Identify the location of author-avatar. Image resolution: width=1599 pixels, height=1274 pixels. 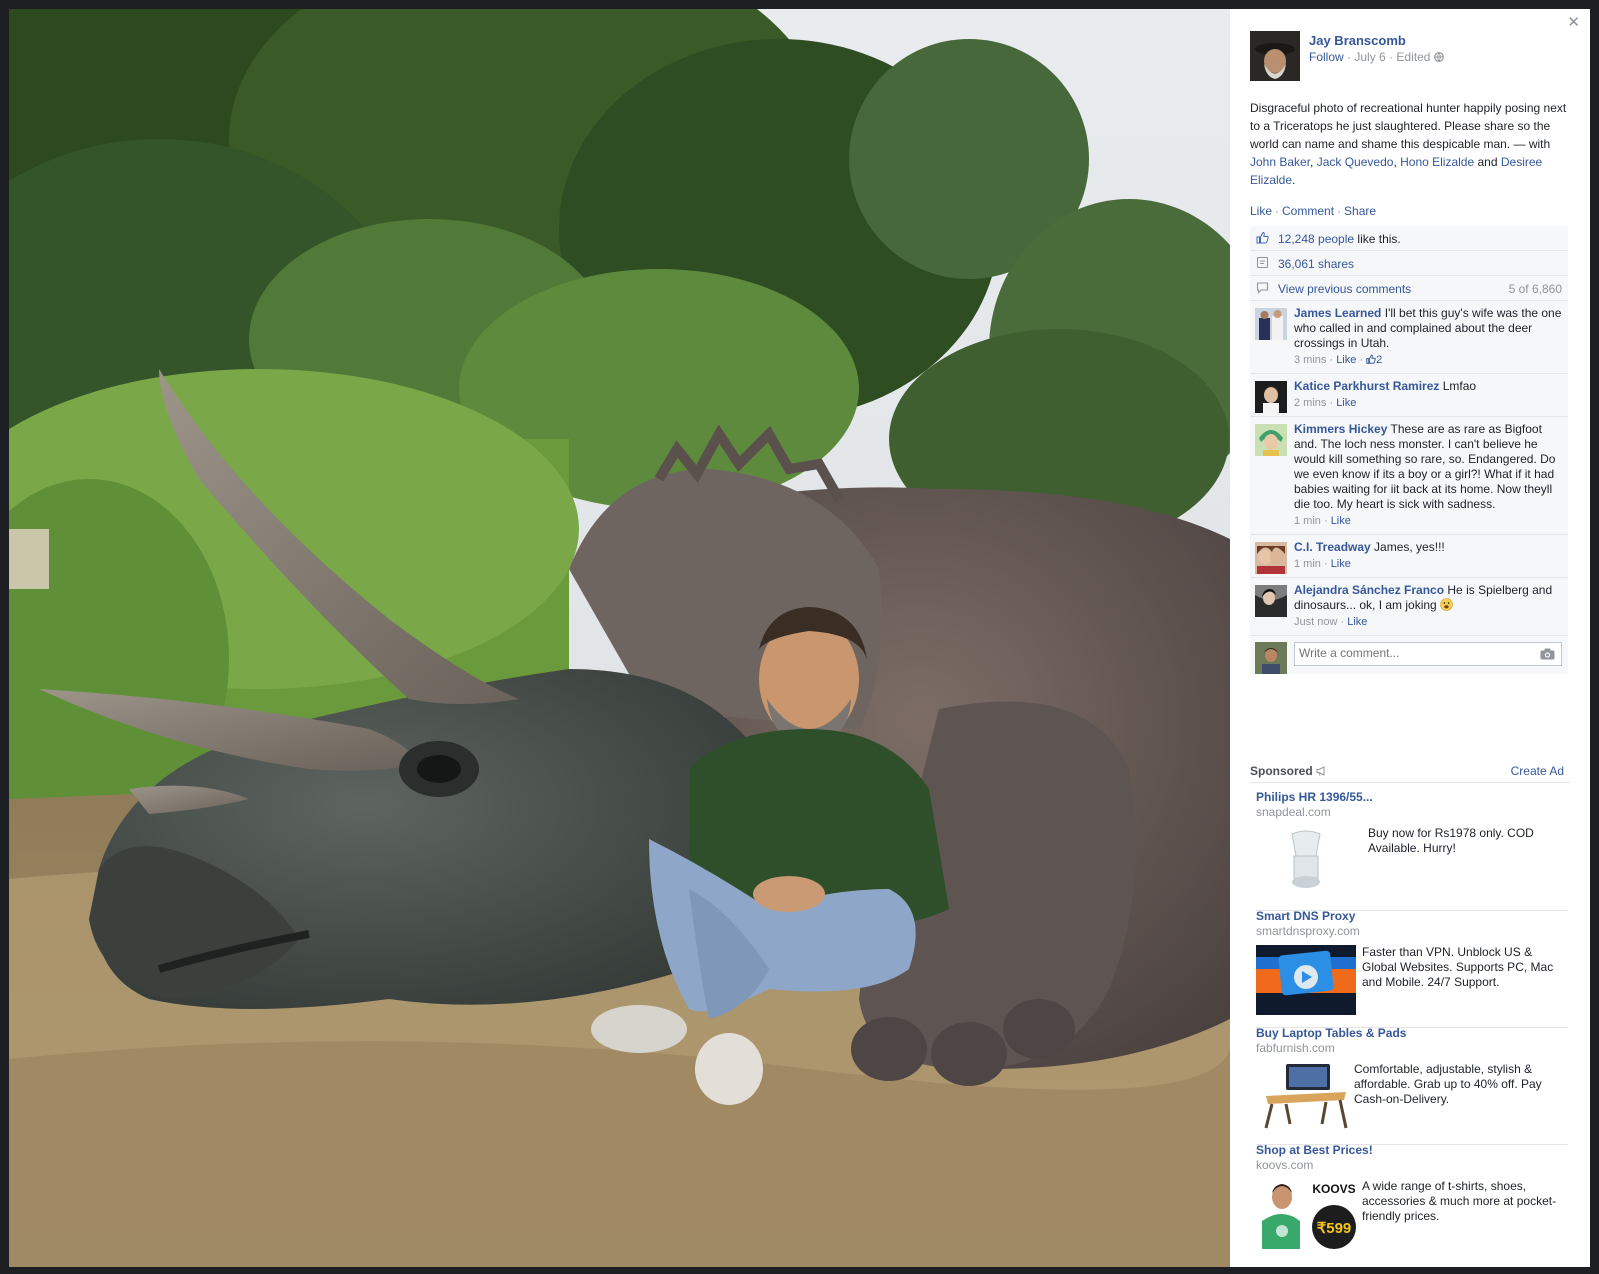
(1275, 56).